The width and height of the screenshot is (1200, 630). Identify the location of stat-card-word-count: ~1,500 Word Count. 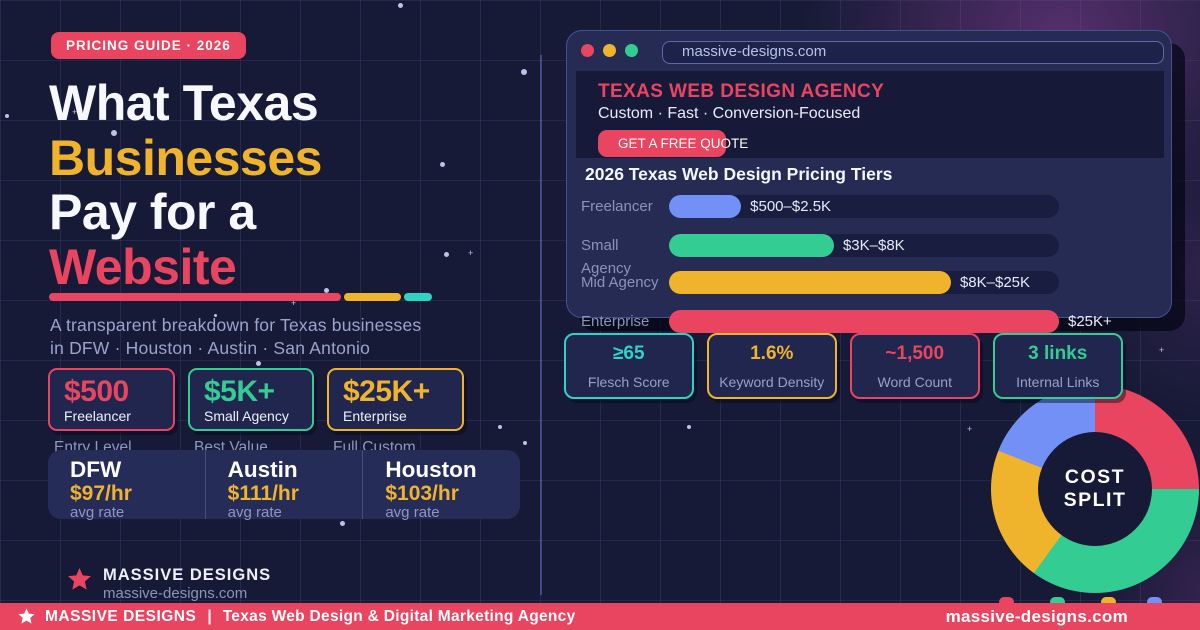
(915, 366).